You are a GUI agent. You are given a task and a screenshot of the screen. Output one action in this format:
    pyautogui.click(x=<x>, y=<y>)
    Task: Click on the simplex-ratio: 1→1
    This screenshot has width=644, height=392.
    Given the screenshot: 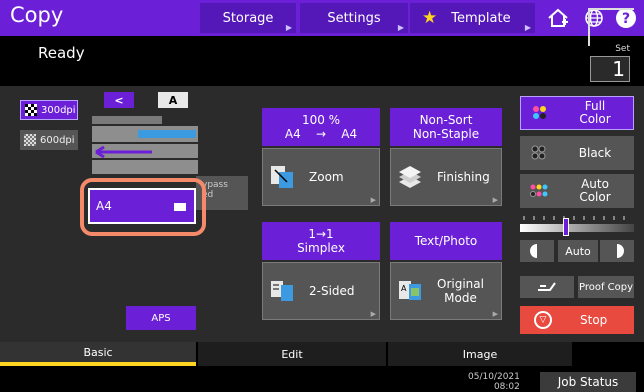 What is the action you would take?
    pyautogui.click(x=321, y=234)
    